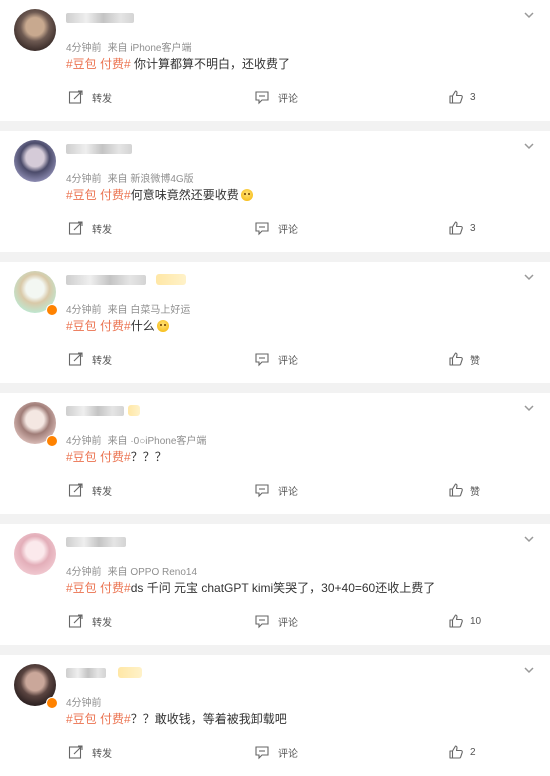  I want to click on post-source: 来自 新浪微博4G版, so click(150, 179).